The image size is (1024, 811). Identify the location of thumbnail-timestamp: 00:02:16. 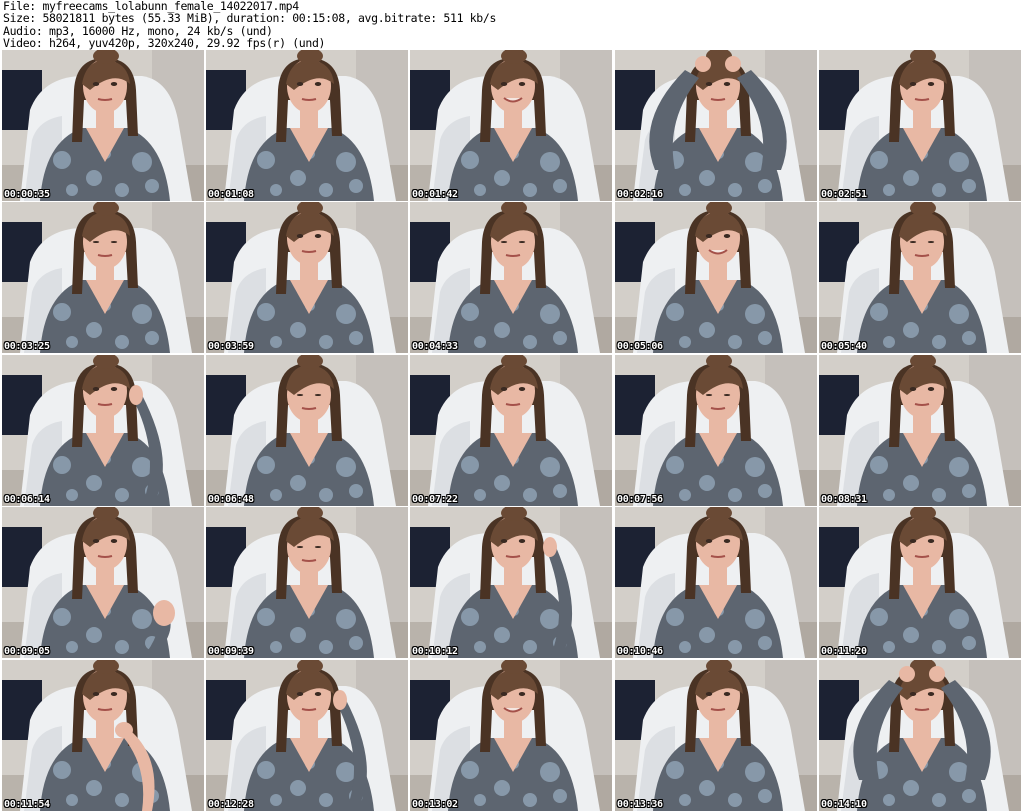
(640, 194).